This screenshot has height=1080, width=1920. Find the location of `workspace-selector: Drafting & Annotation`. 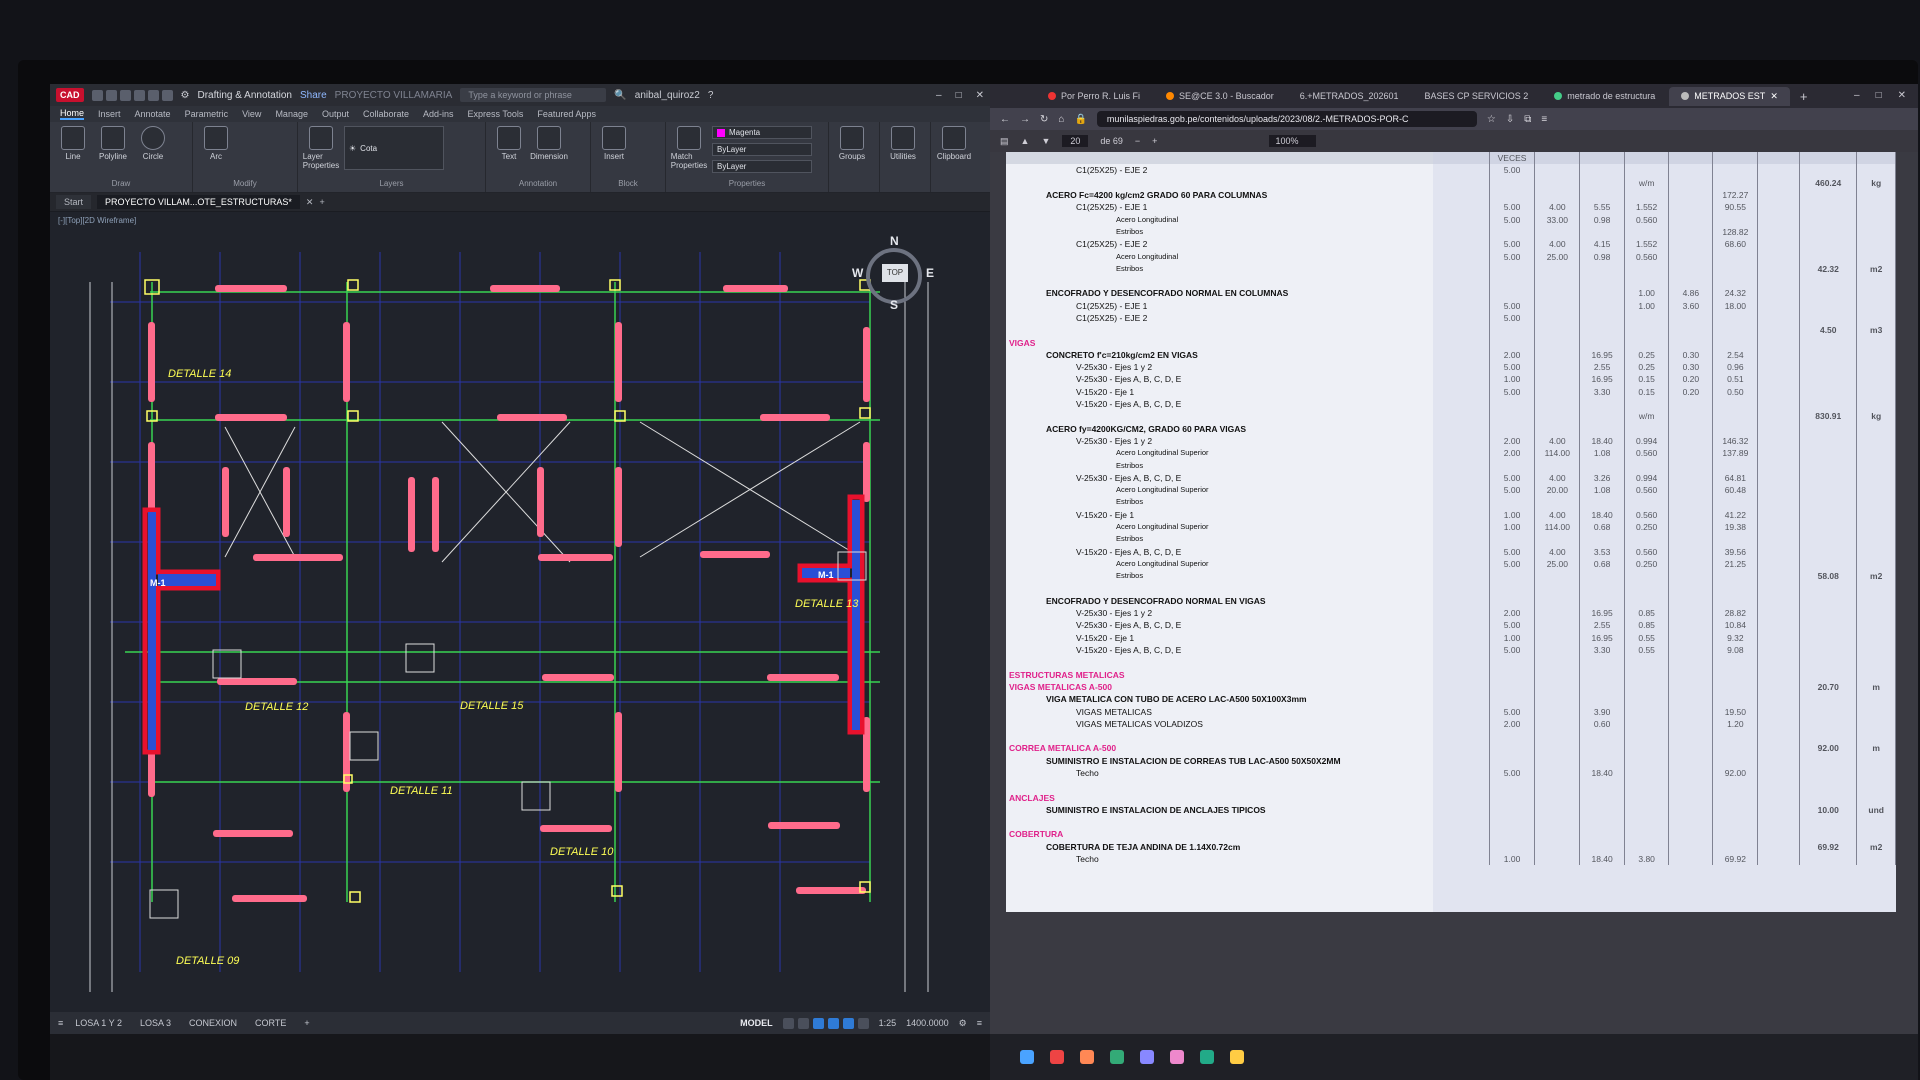

workspace-selector: Drafting & Annotation is located at coordinates (244, 95).